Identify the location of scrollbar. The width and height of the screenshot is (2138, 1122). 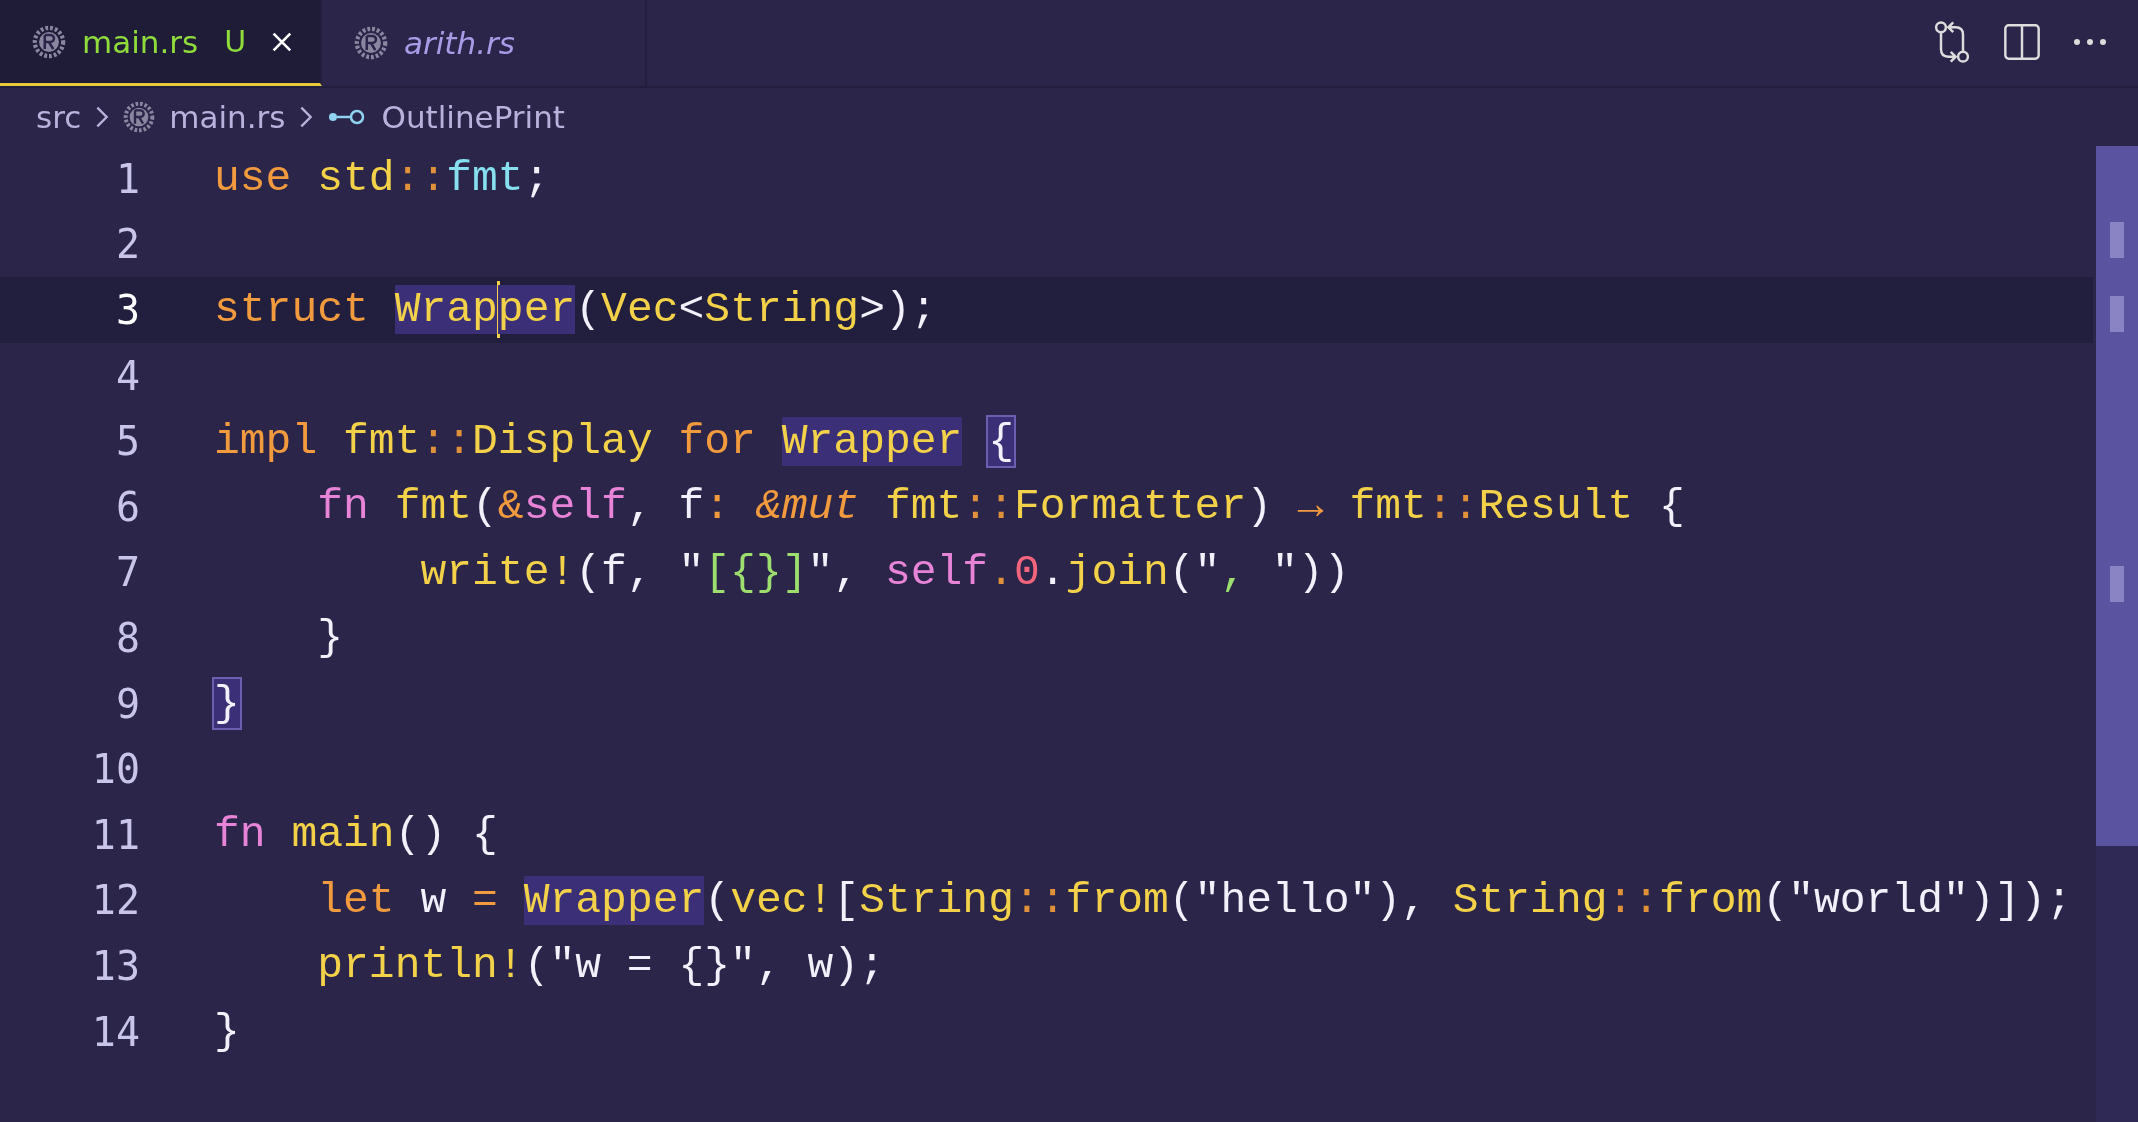
(2117, 634).